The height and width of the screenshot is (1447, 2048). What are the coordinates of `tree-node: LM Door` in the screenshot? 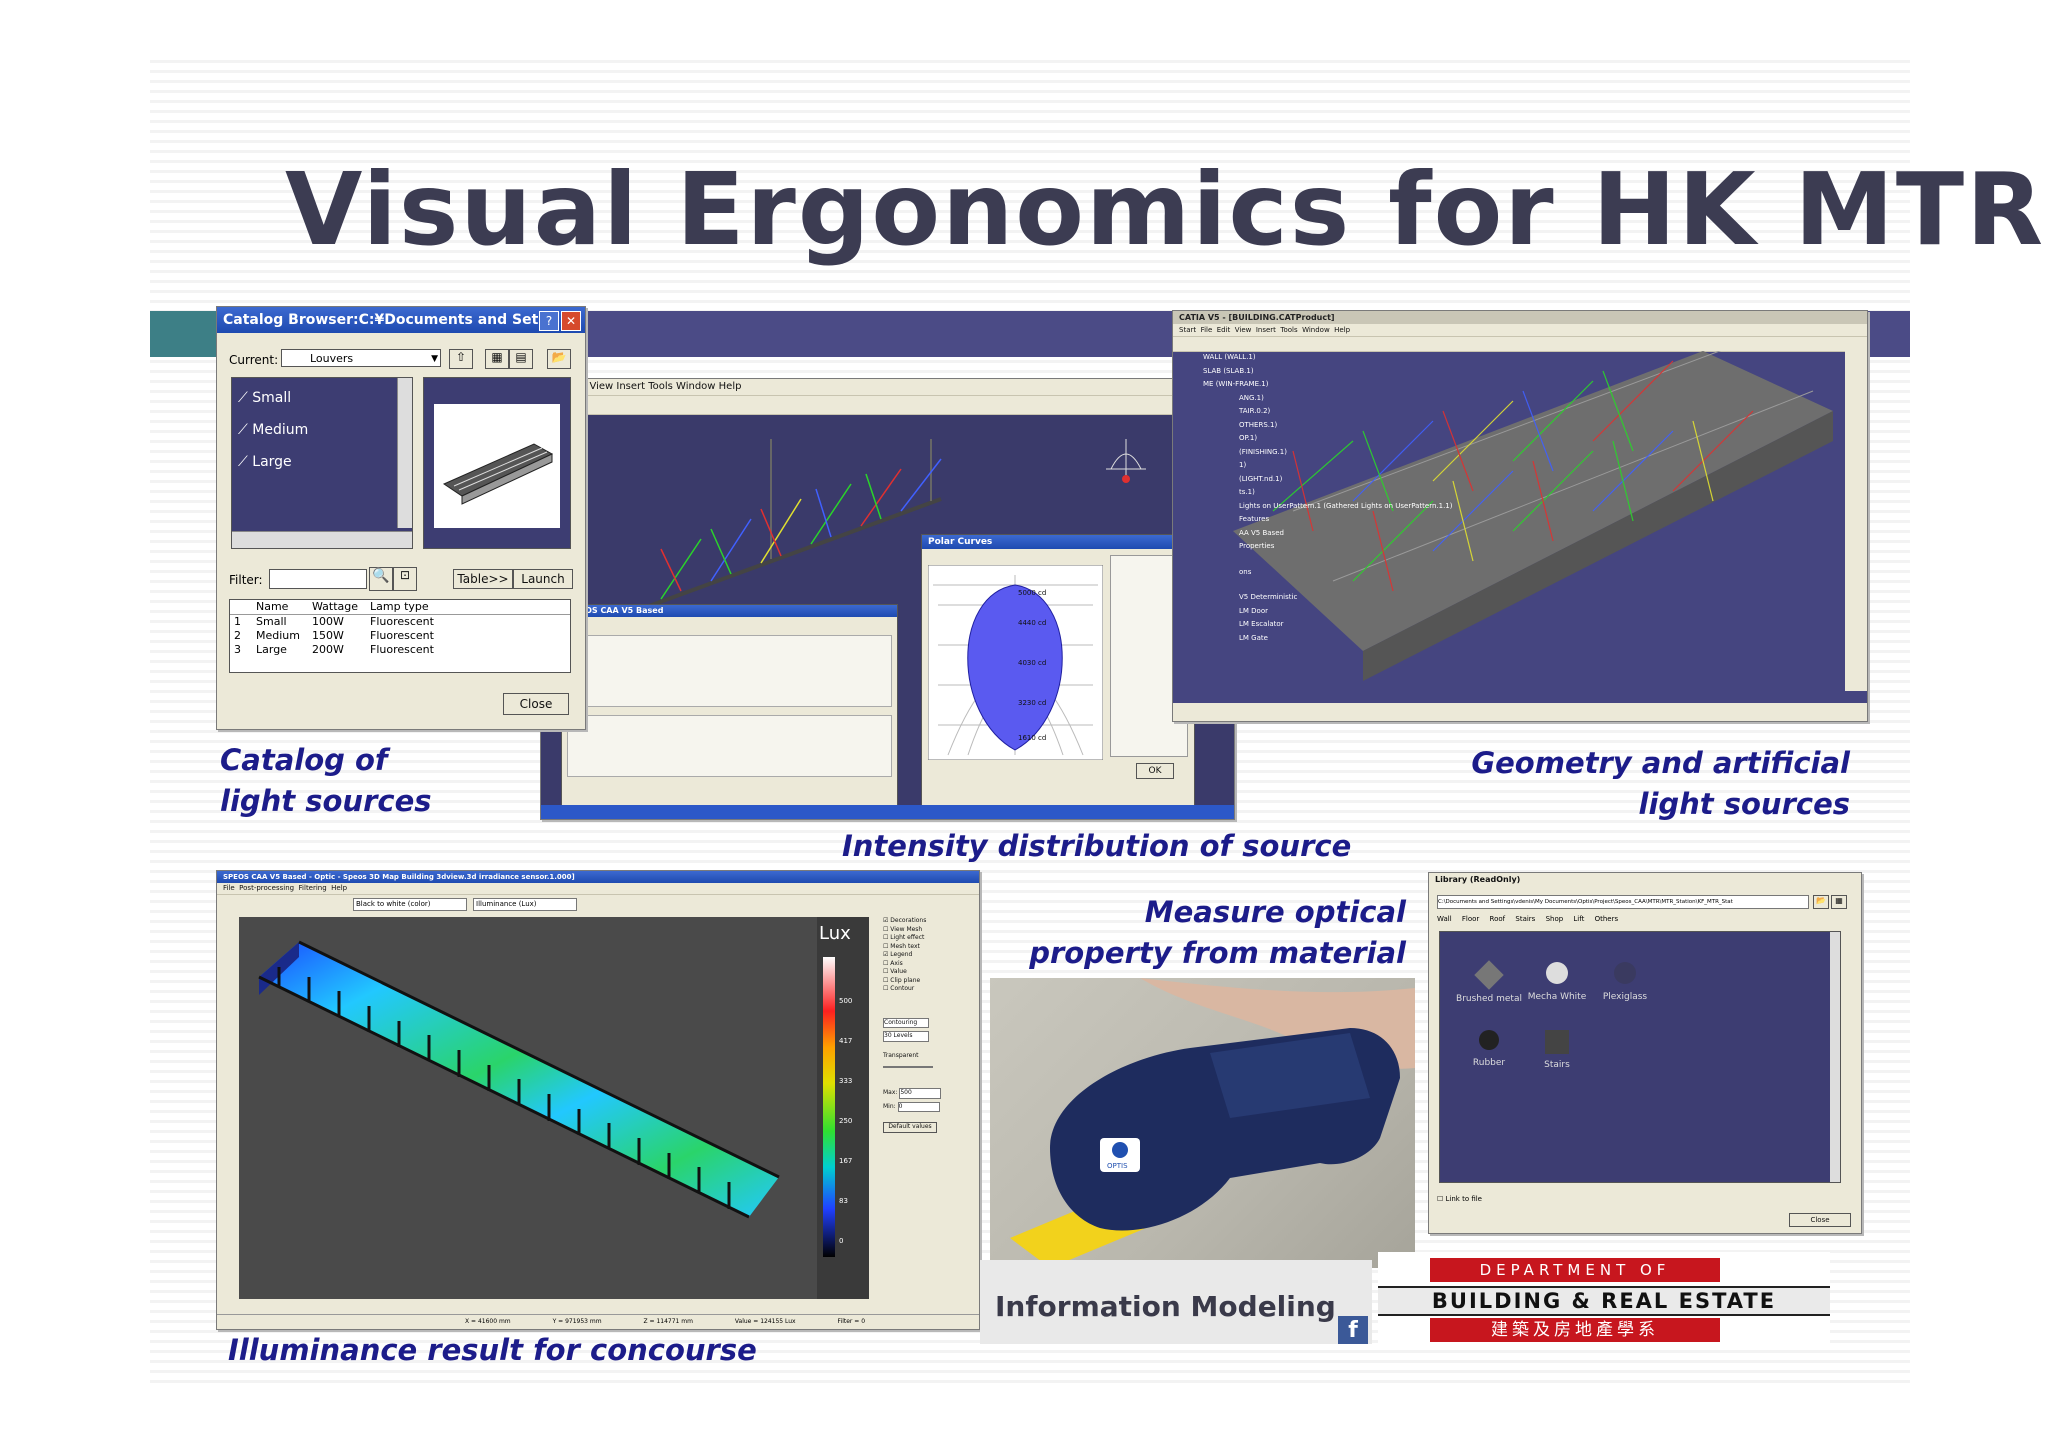 It's located at (1288, 612).